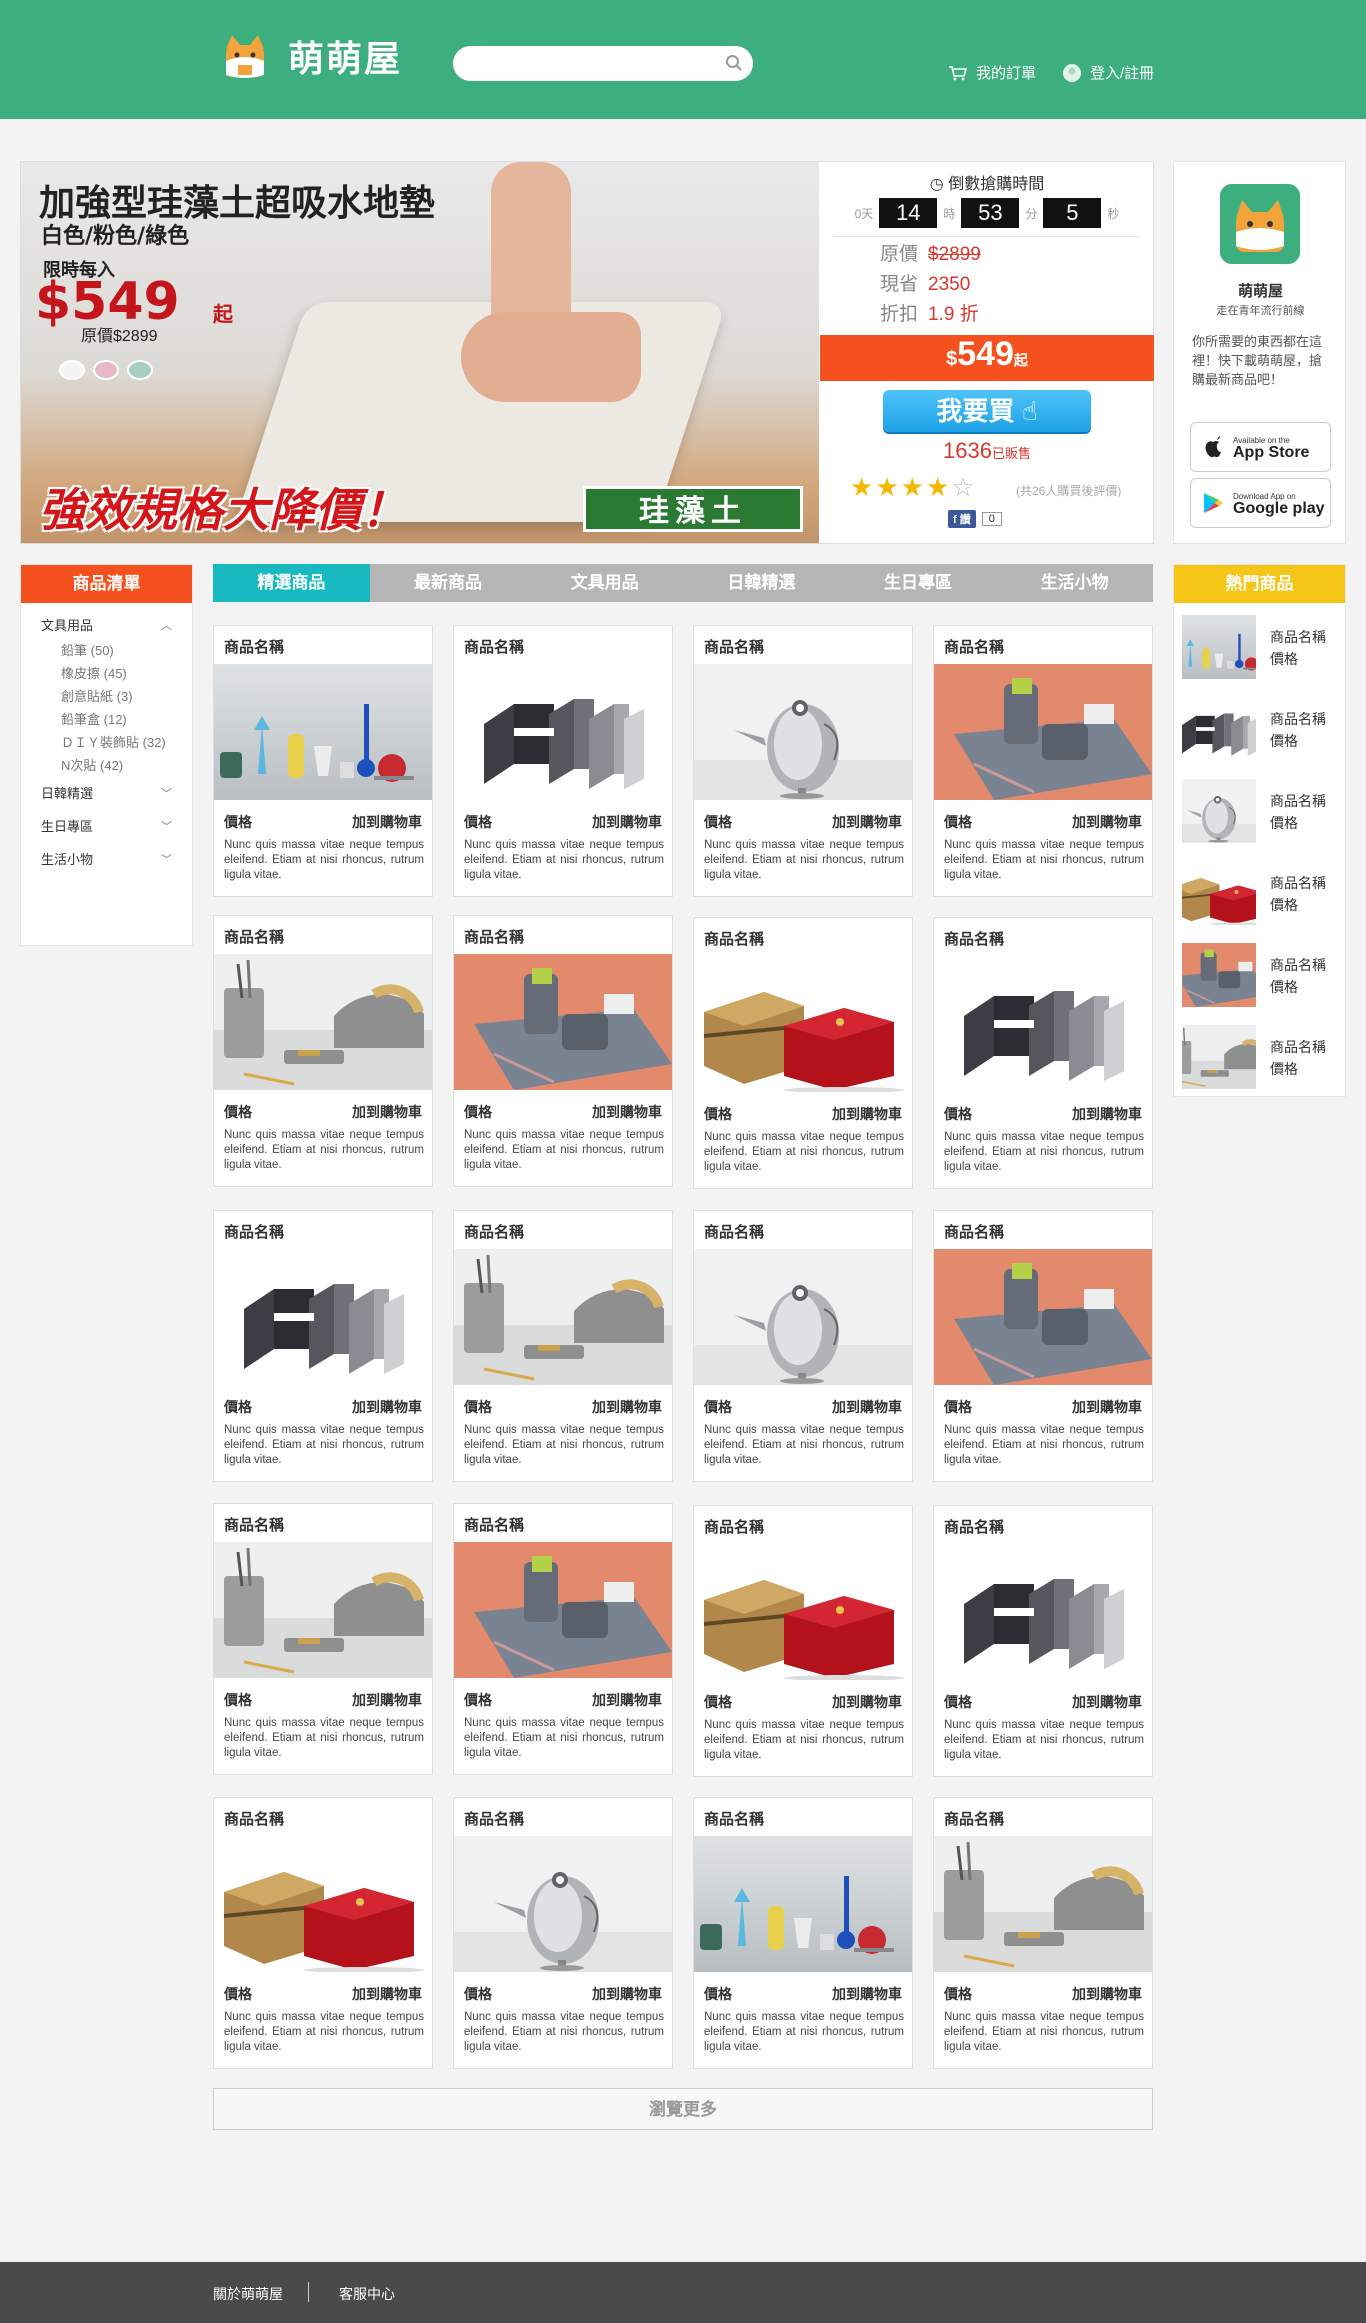  I want to click on subcategory-item: ＤＩＹ裝飾貼 (32), so click(116, 742).